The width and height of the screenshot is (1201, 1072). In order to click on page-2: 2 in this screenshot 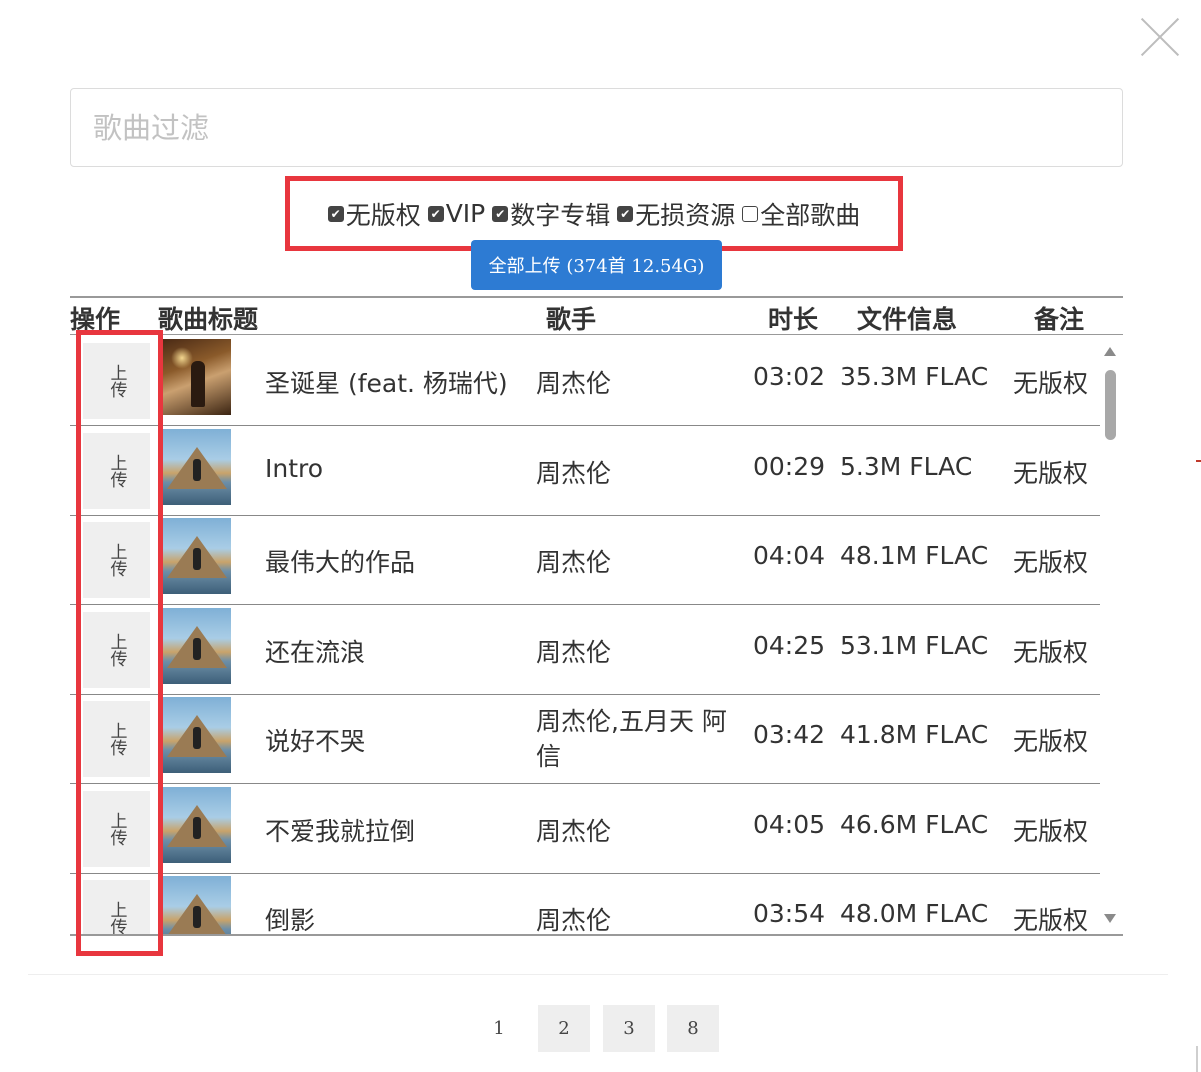, I will do `click(564, 1028)`.